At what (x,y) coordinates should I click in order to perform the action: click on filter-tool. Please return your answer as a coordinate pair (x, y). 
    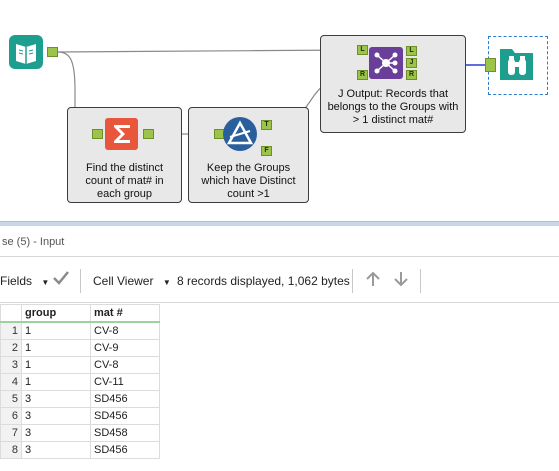
    Looking at the image, I should click on (240, 134).